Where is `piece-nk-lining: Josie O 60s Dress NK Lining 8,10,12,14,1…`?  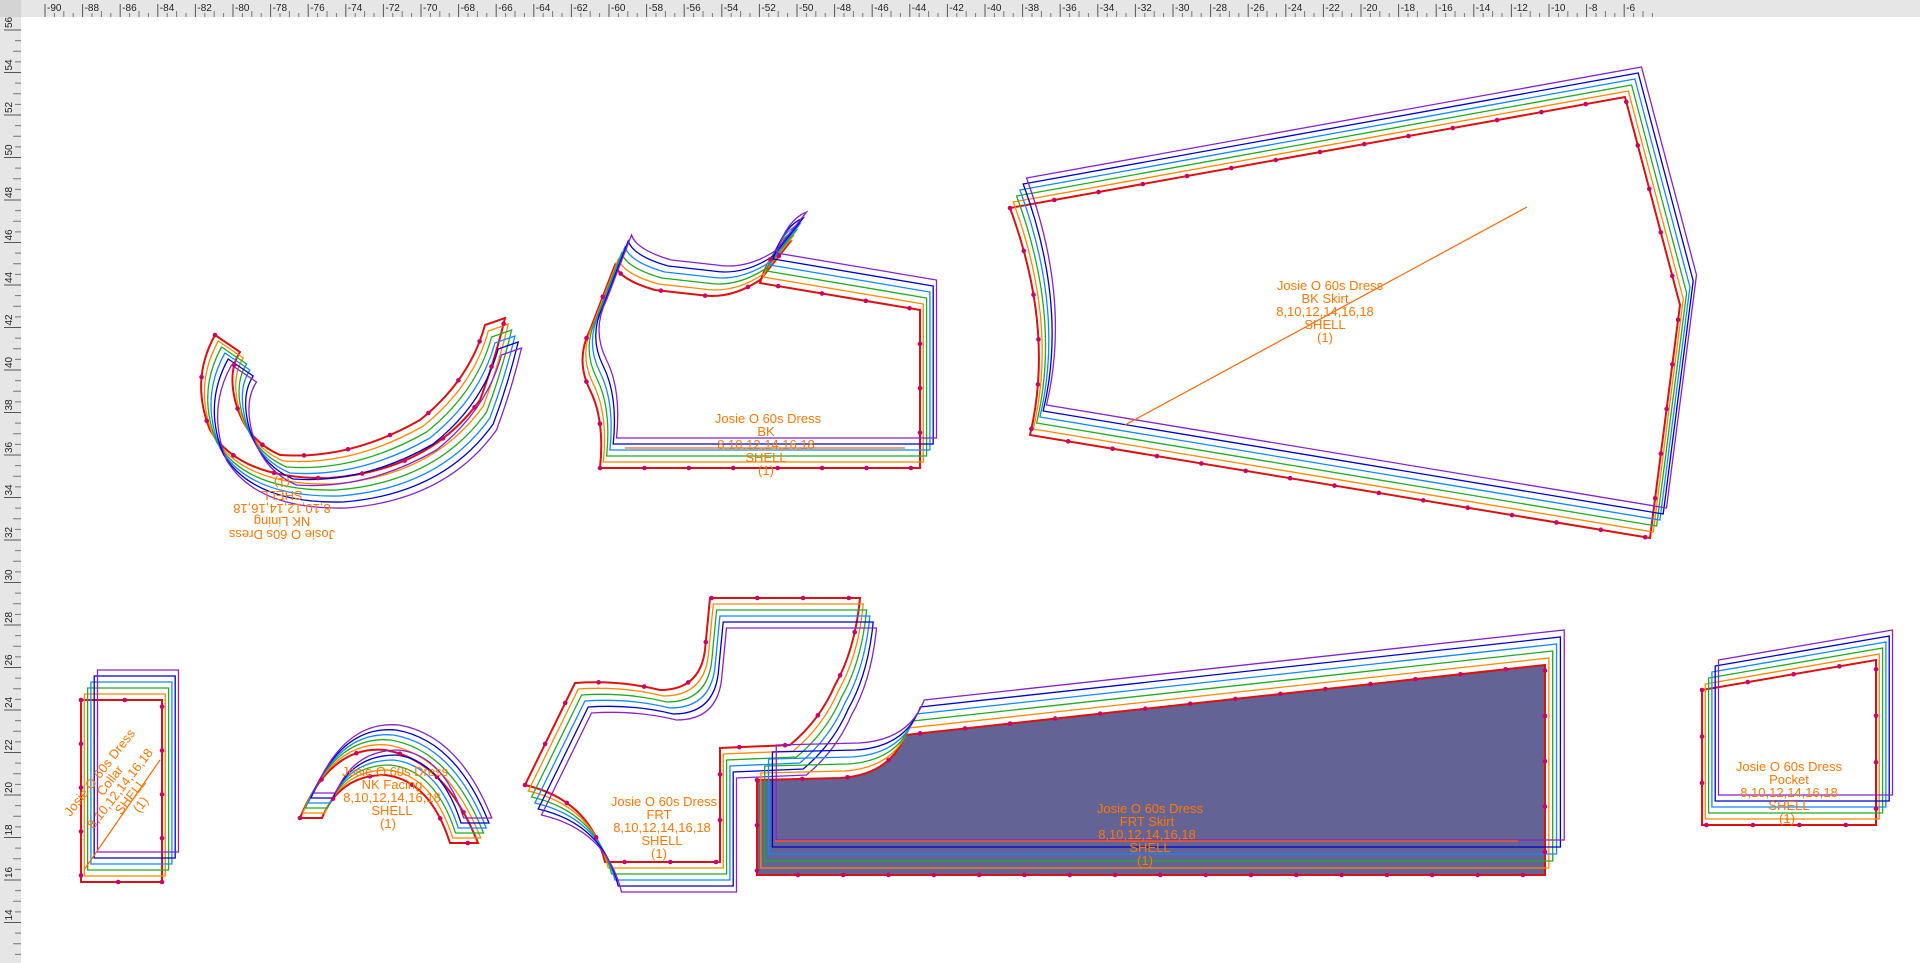 piece-nk-lining: Josie O 60s Dress NK Lining 8,10,12,14,1… is located at coordinates (361, 429).